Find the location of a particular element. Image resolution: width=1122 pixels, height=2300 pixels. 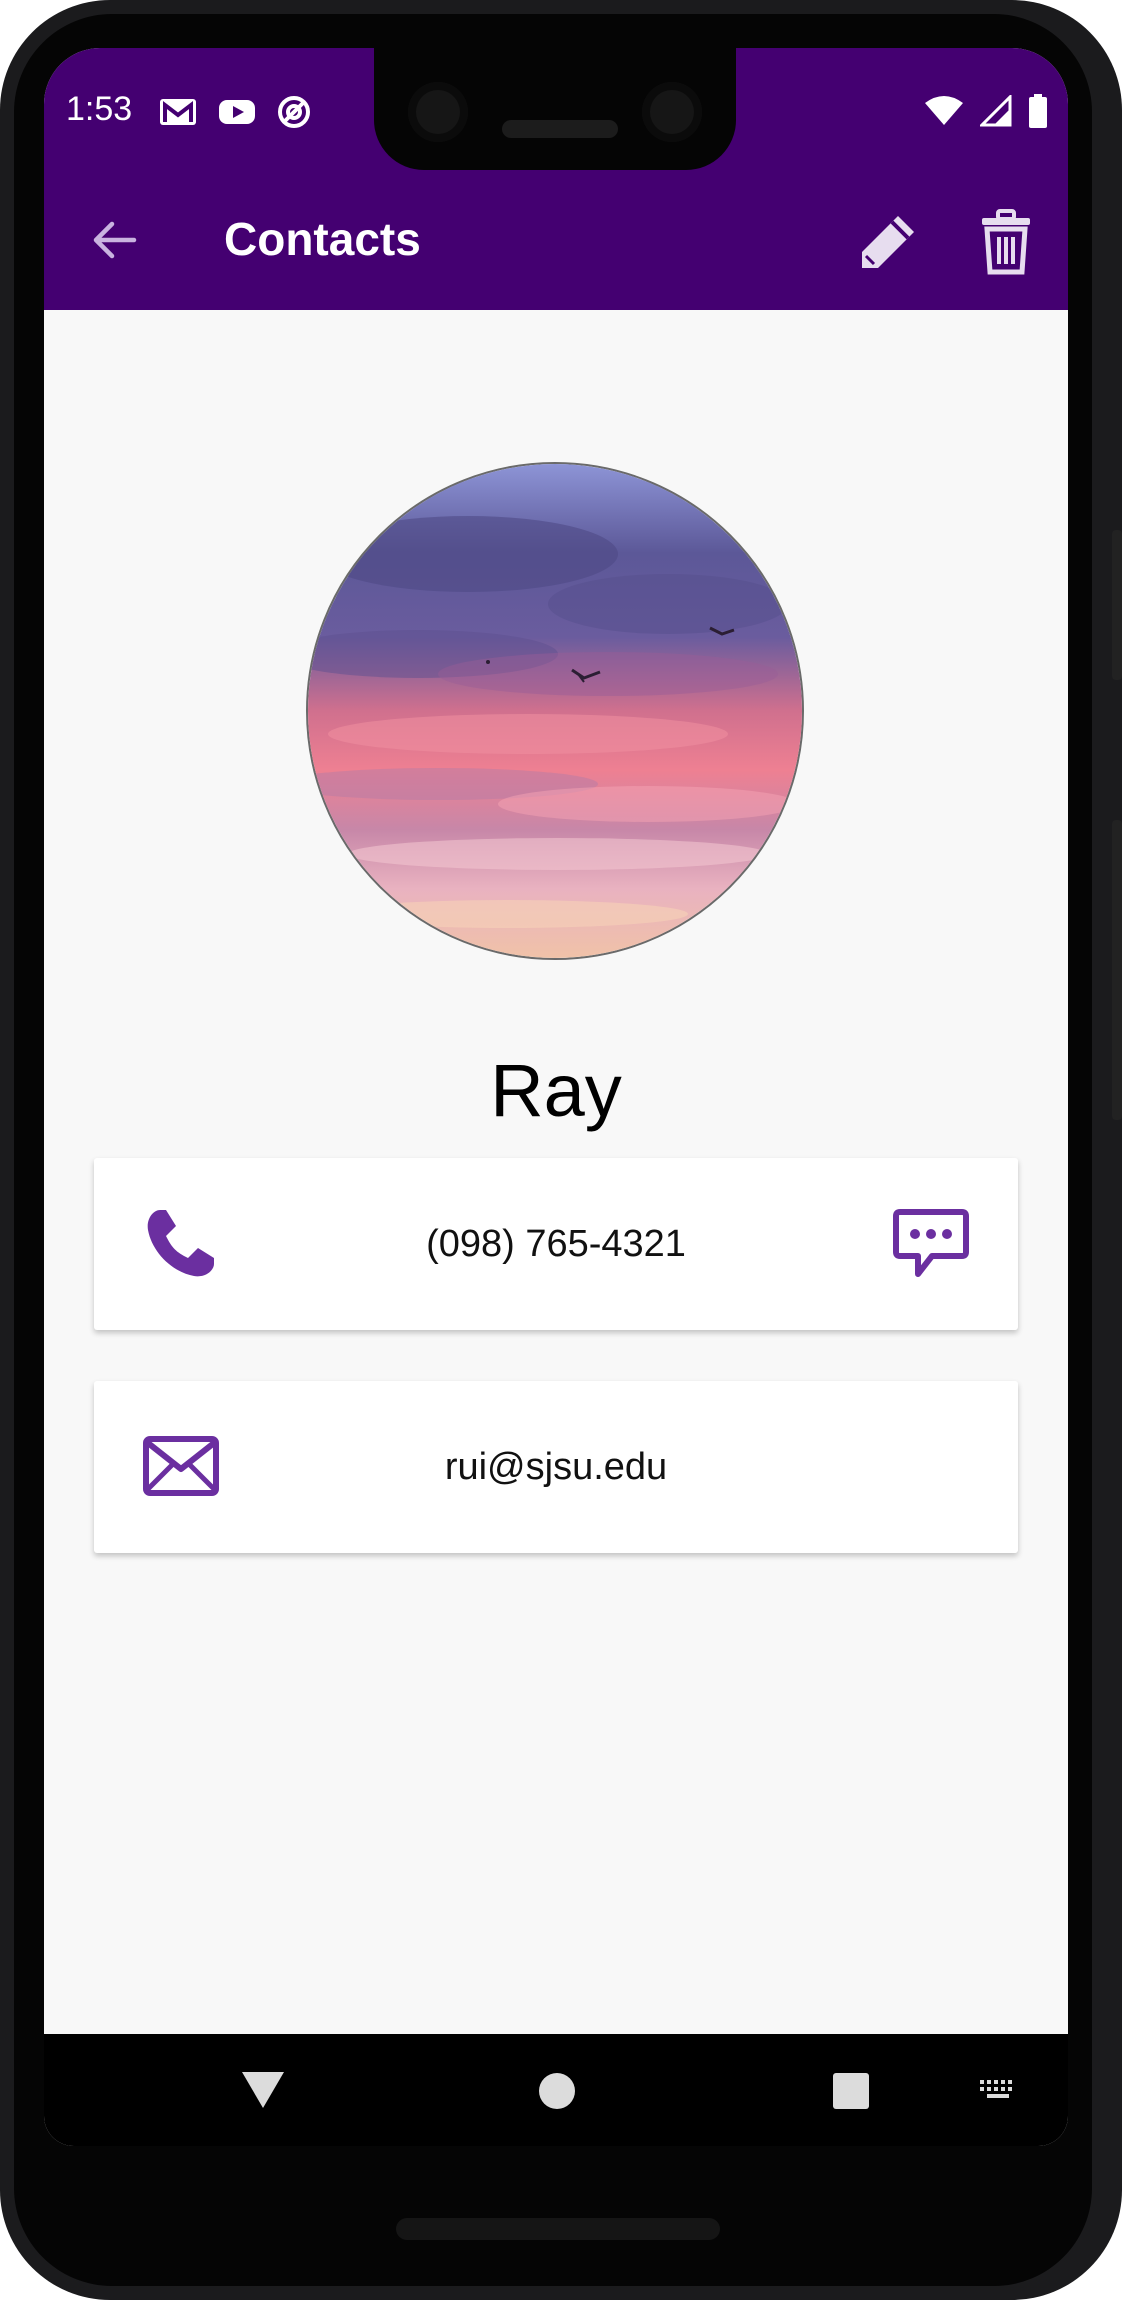

keyboard-icon is located at coordinates (996, 2089).